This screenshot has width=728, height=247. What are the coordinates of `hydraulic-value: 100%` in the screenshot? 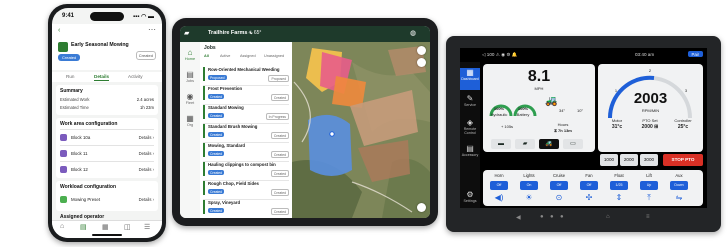 It's located at (499, 108).